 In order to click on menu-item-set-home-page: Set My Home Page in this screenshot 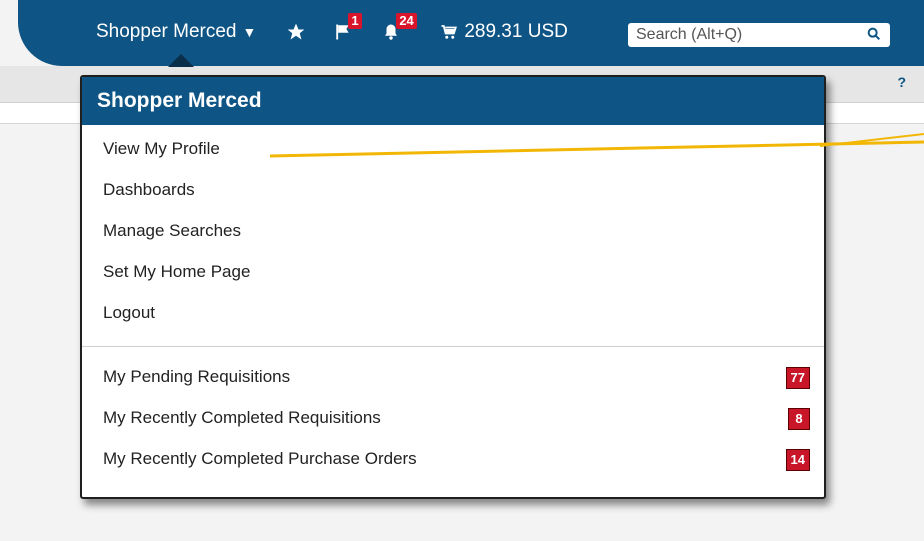, I will do `click(453, 274)`.